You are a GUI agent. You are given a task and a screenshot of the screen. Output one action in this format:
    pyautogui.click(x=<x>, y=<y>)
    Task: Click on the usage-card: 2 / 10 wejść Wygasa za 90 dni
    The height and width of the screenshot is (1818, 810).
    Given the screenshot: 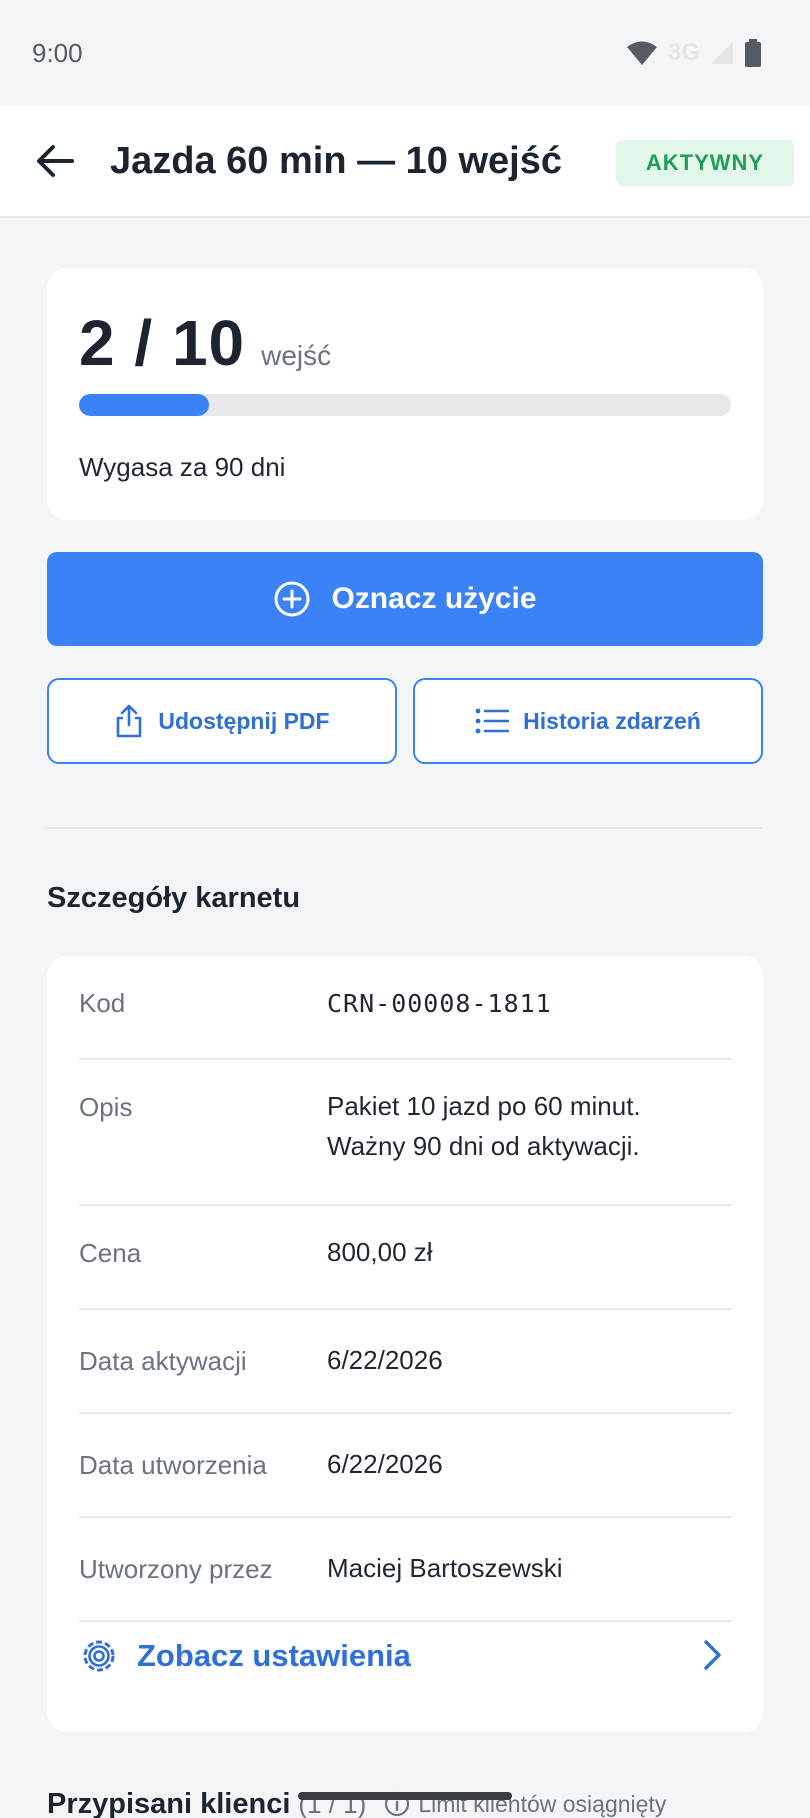 What is the action you would take?
    pyautogui.click(x=405, y=394)
    